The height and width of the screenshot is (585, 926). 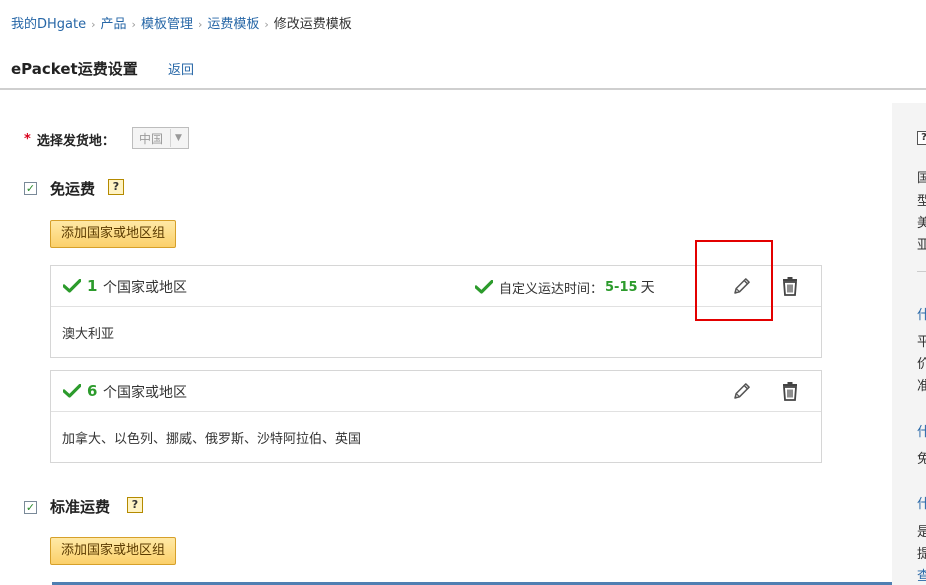 I want to click on required-marker: *, so click(x=27, y=139).